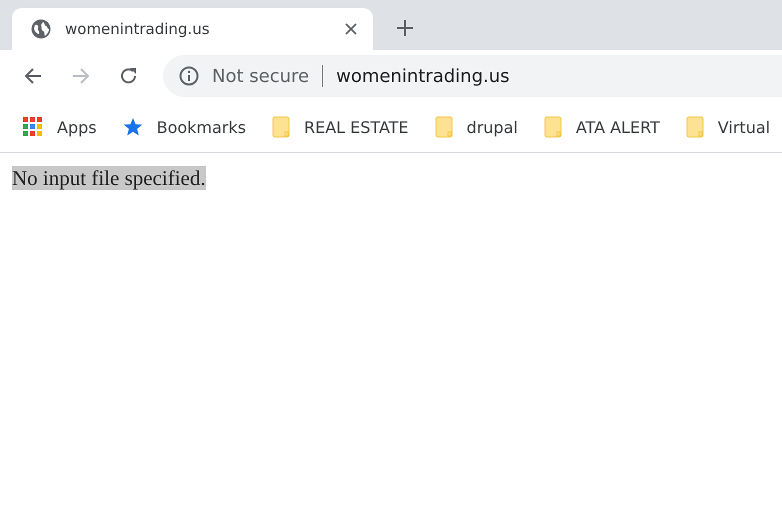 The width and height of the screenshot is (782, 517). Describe the element at coordinates (41, 29) in the screenshot. I see `globe-icon` at that location.